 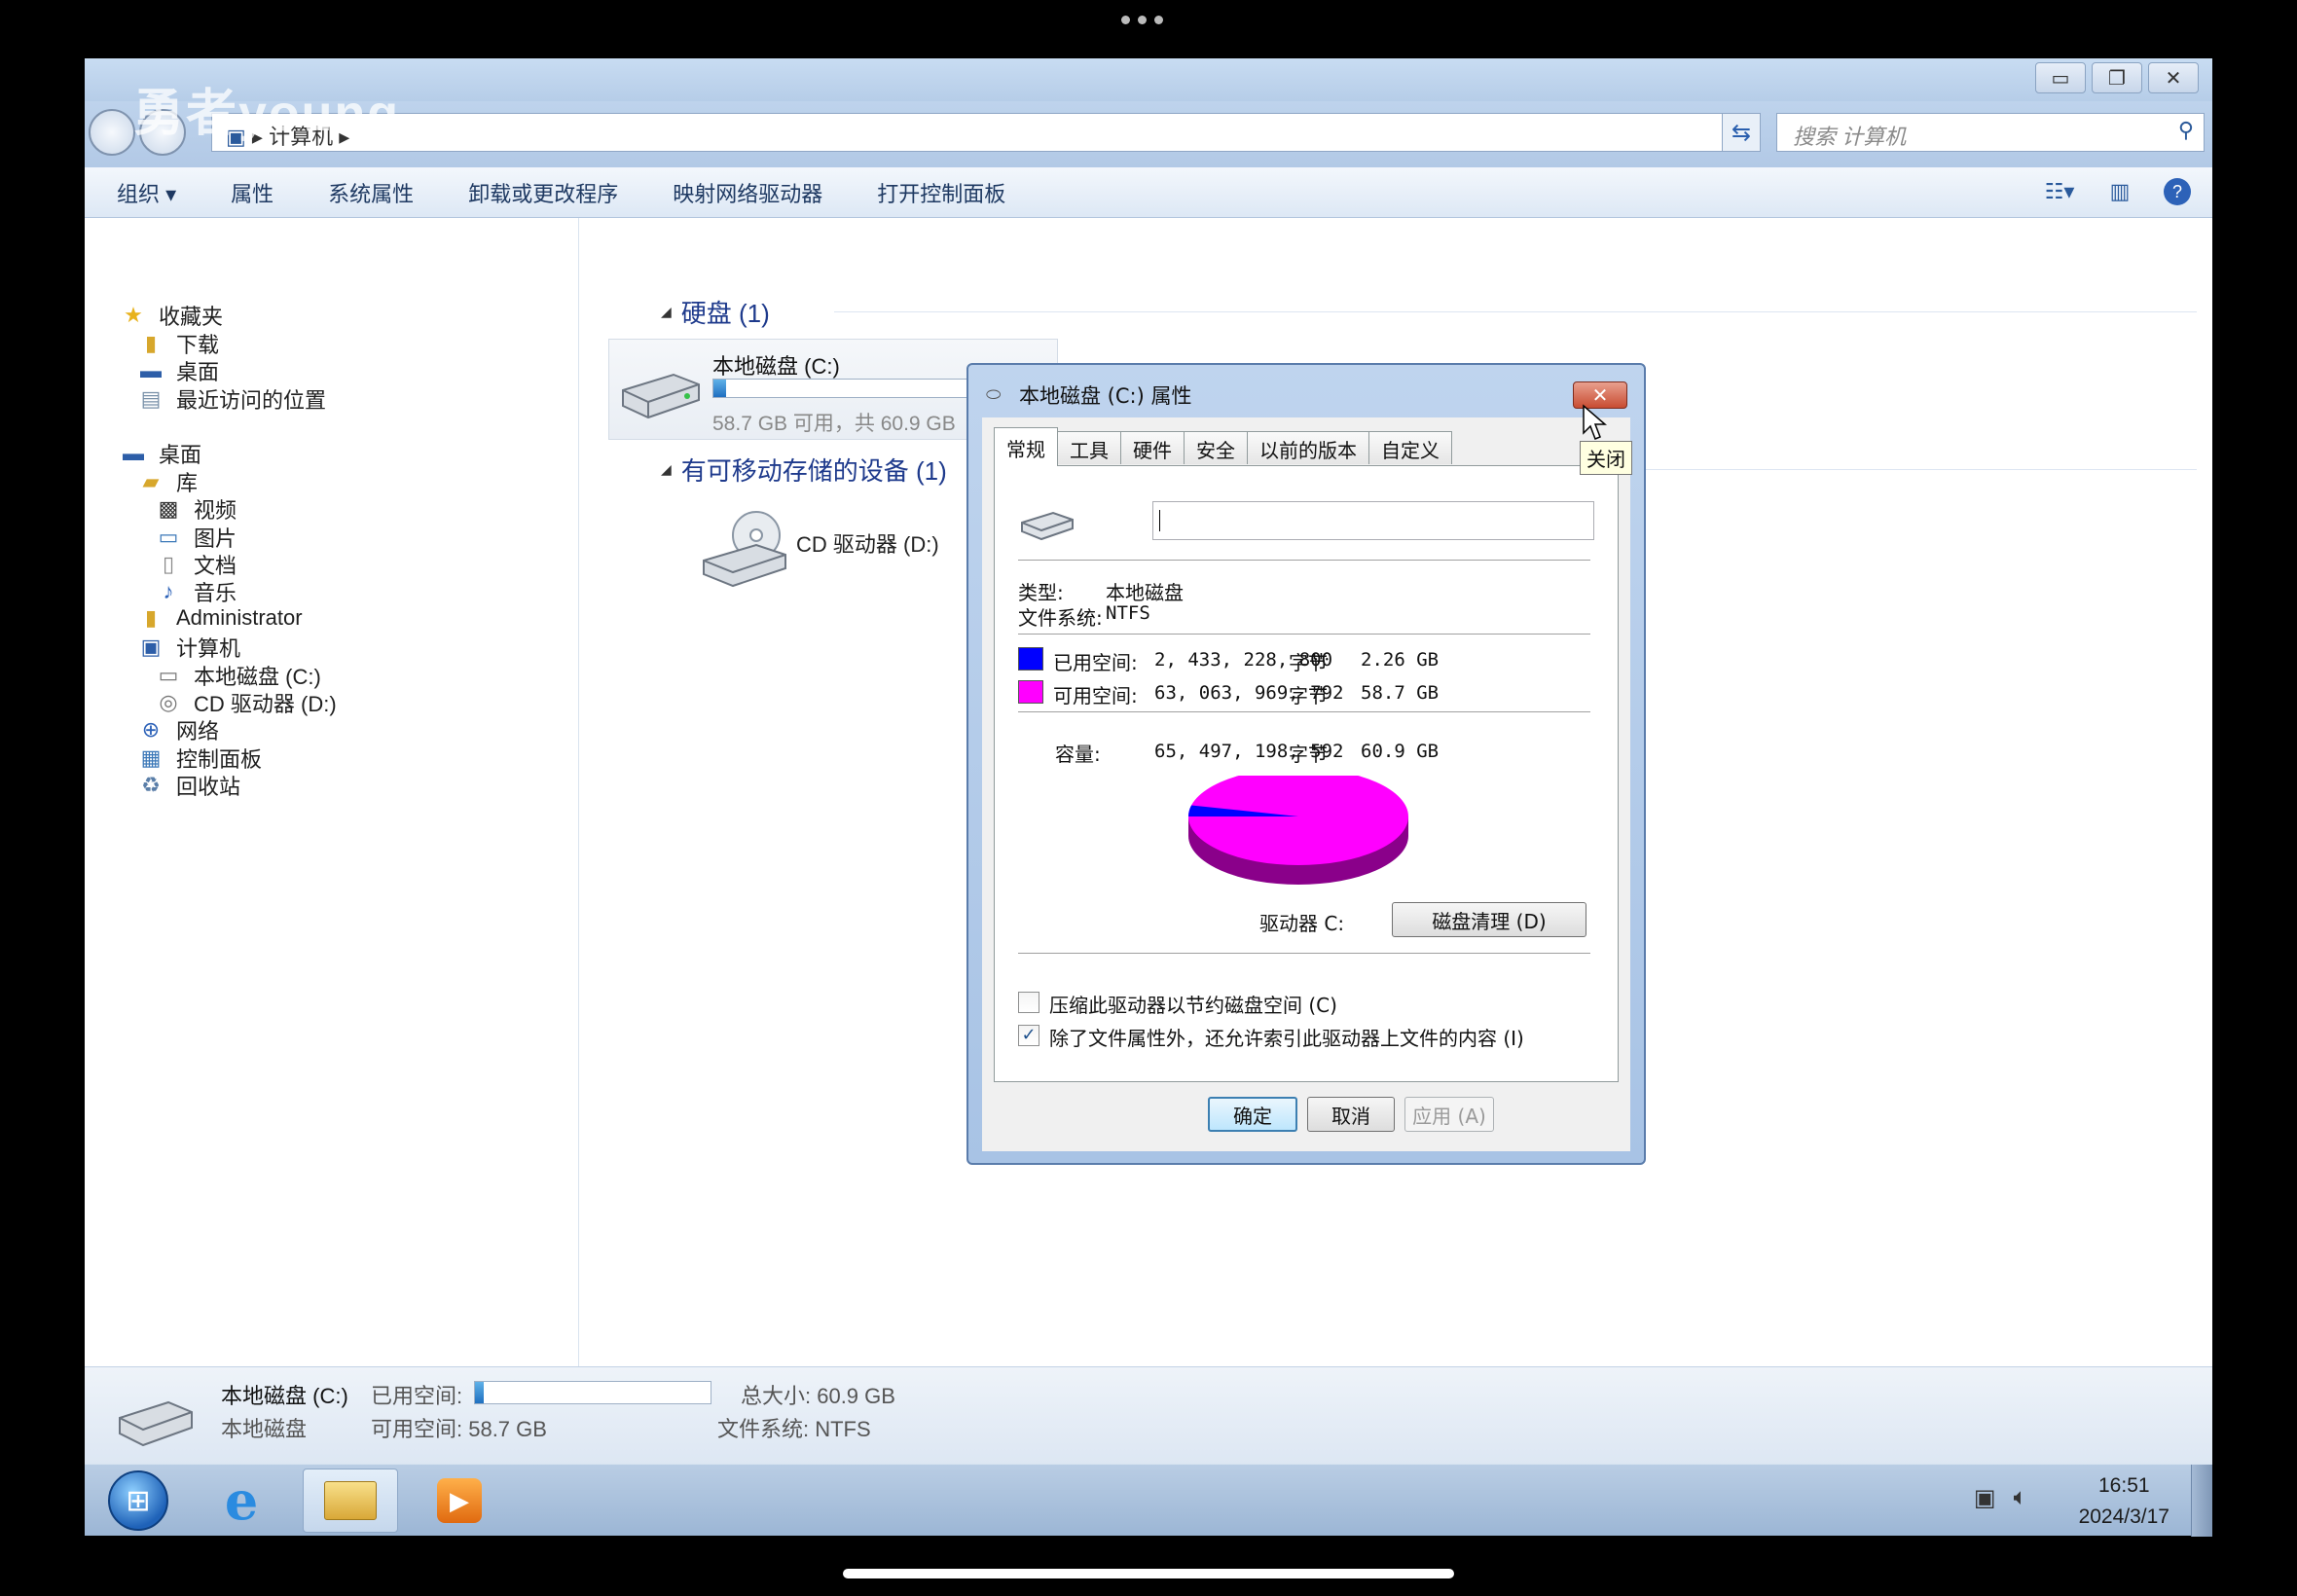 What do you see at coordinates (2117, 77) in the screenshot?
I see `restore-button: ❐` at bounding box center [2117, 77].